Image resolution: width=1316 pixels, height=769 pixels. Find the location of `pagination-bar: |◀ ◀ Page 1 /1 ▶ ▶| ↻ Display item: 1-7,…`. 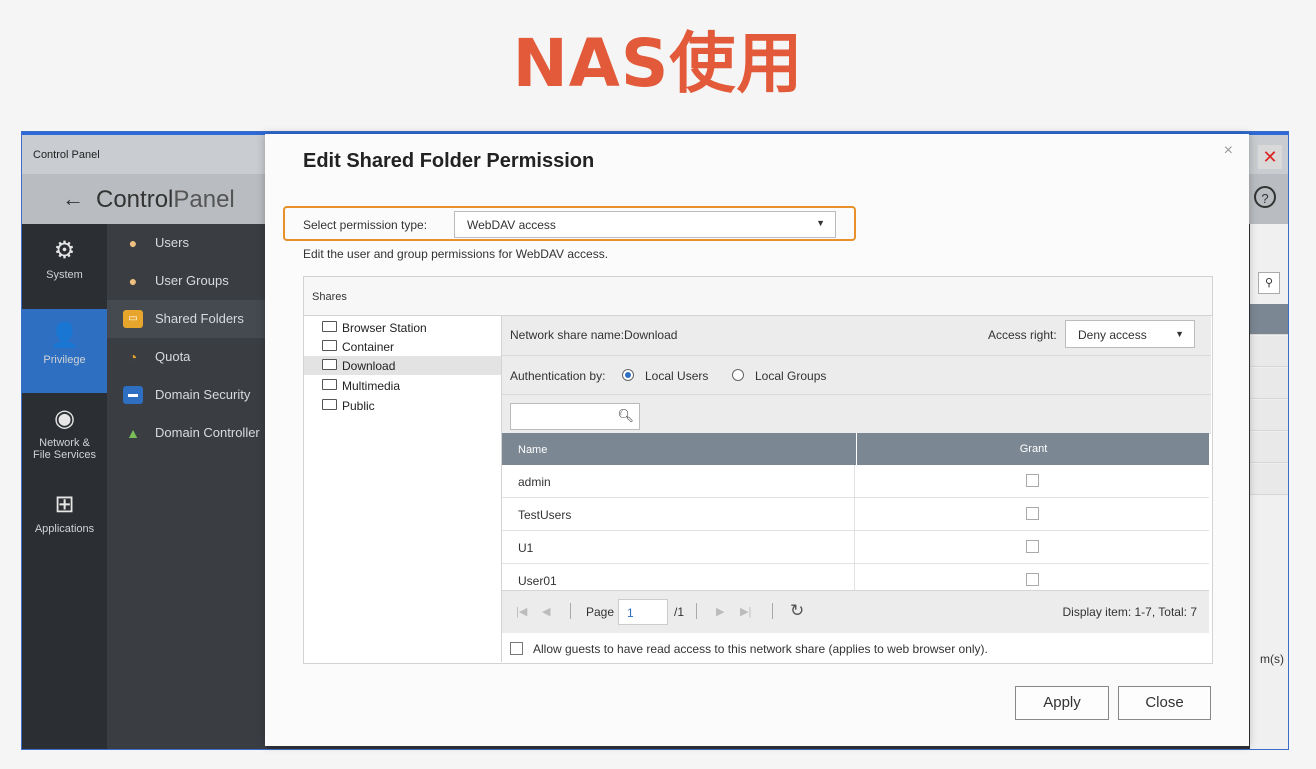

pagination-bar: |◀ ◀ Page 1 /1 ▶ ▶| ↻ Display item: 1-7,… is located at coordinates (855, 611).